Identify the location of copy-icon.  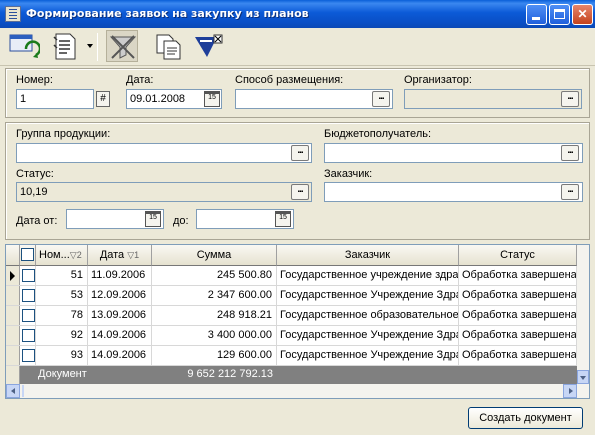
(168, 47).